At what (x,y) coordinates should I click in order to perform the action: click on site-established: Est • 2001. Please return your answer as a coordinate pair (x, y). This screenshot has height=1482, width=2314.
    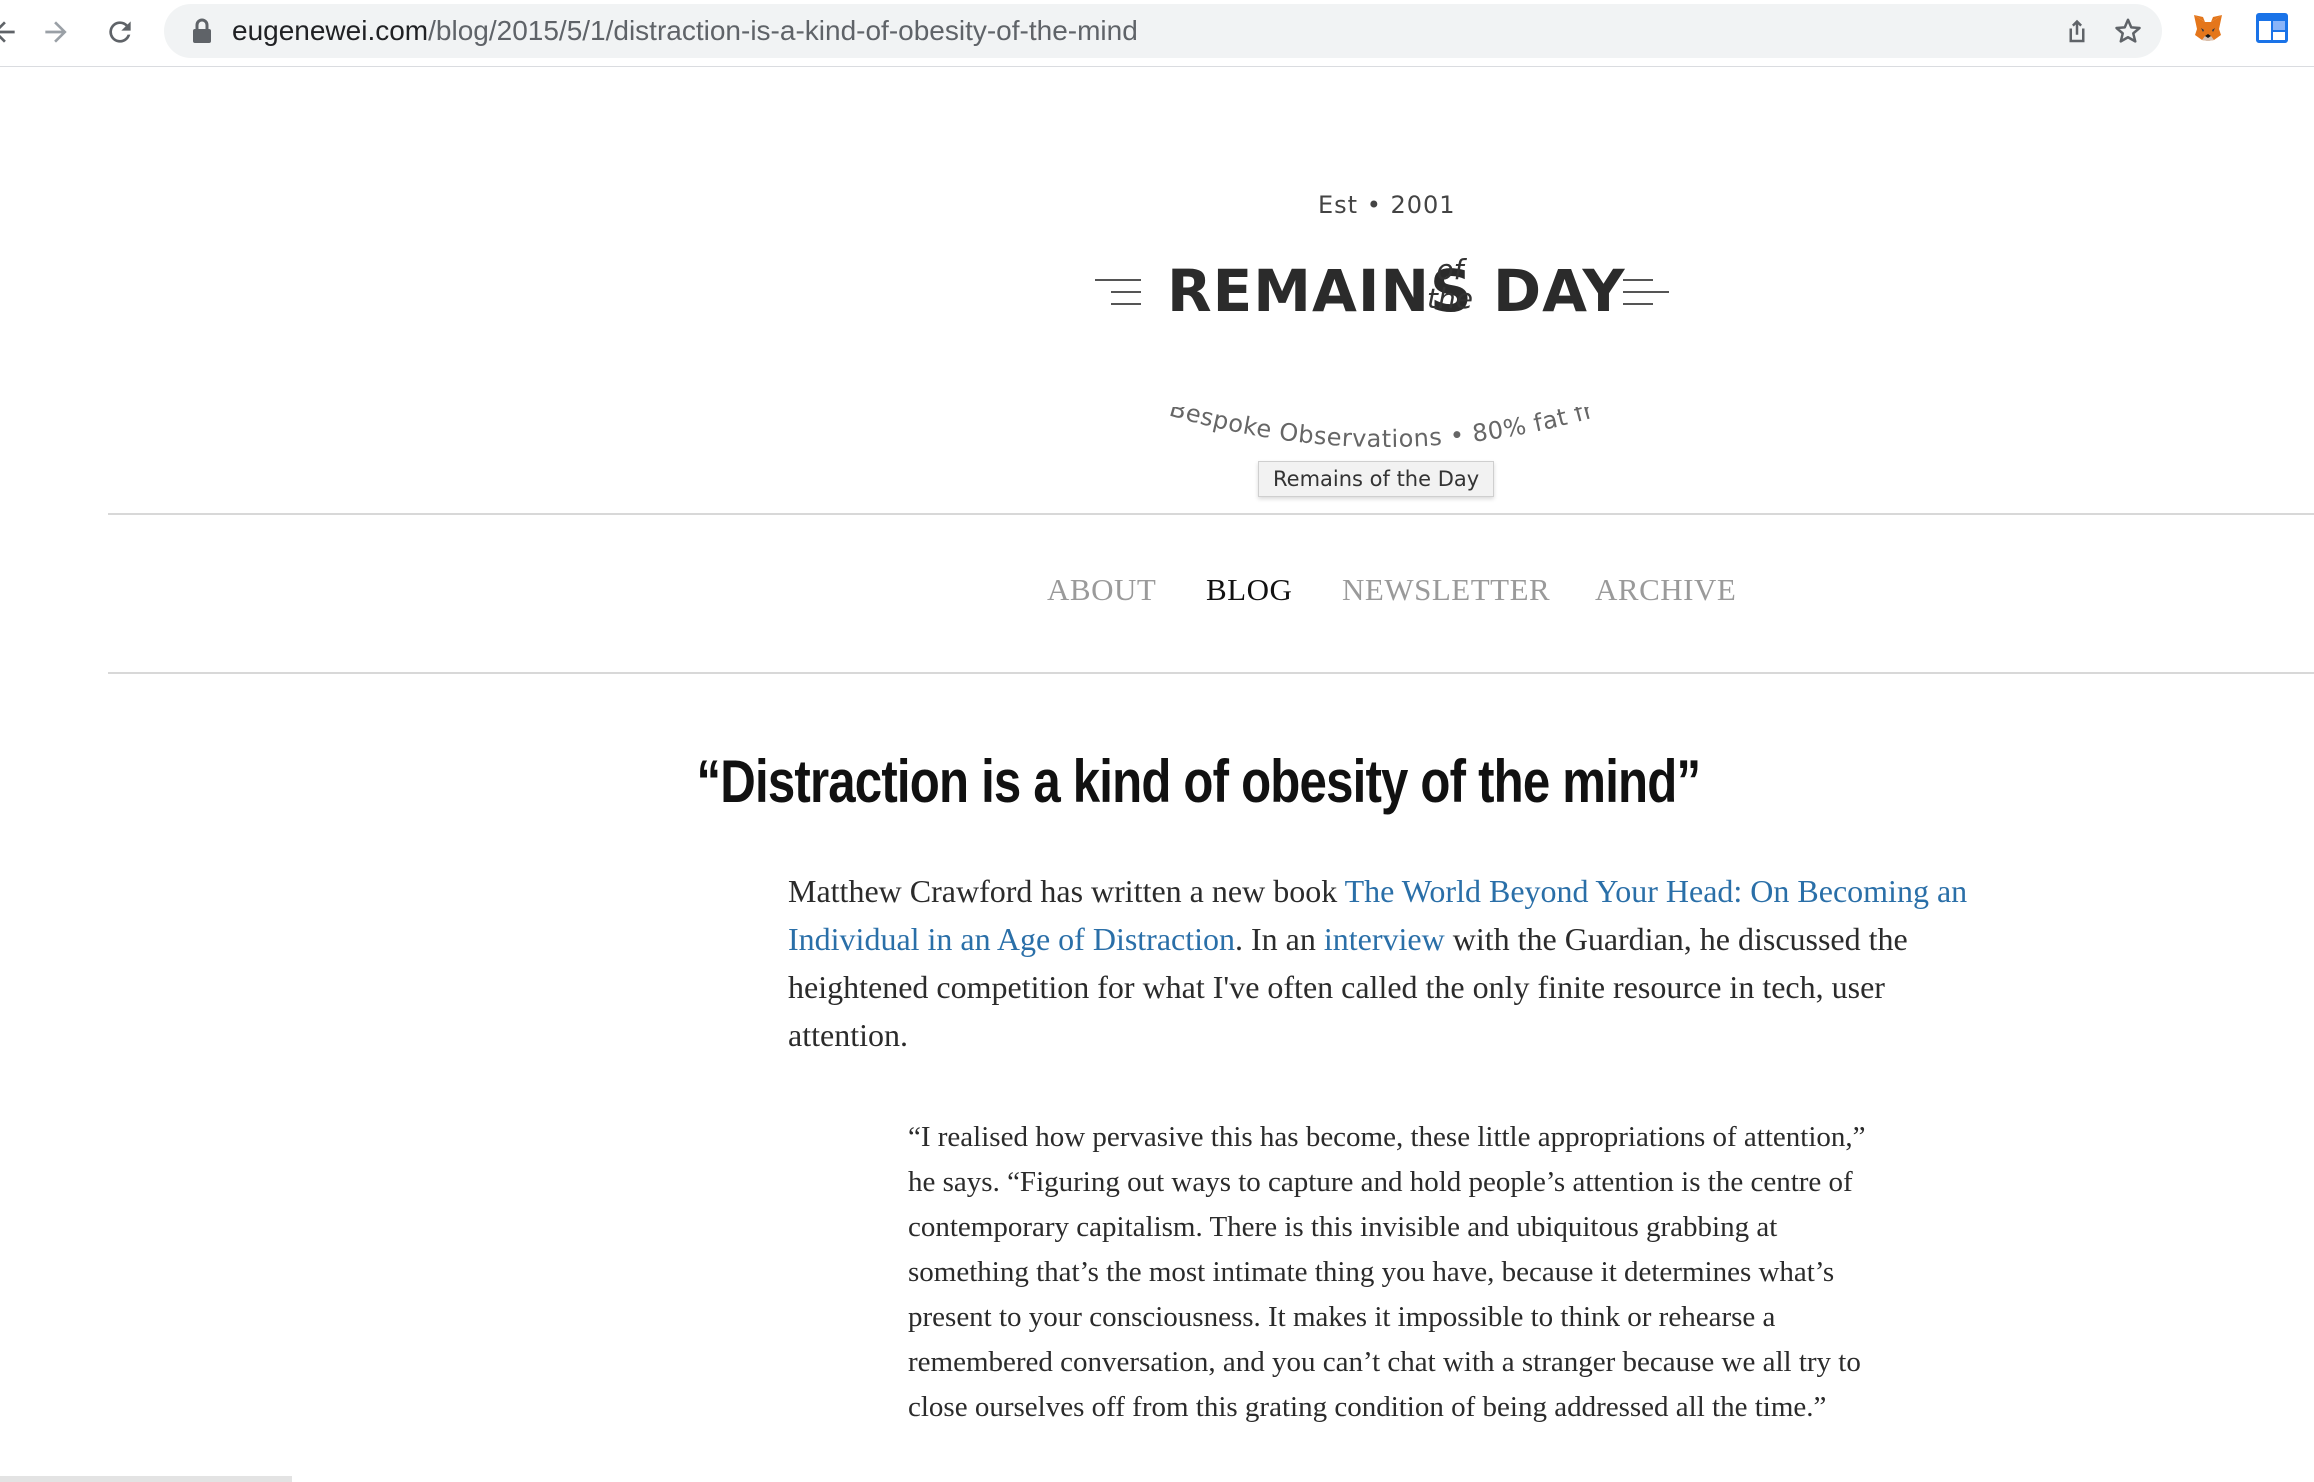
    Looking at the image, I should click on (1387, 205).